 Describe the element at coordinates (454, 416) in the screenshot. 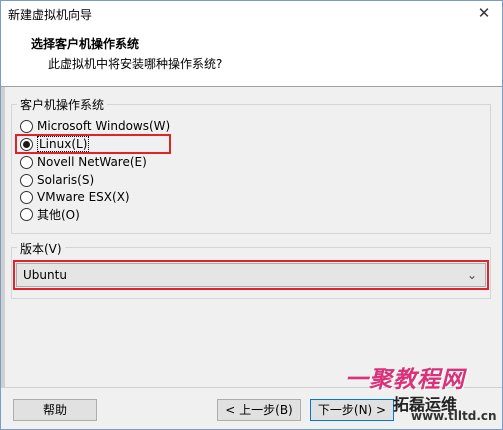

I see `watermark-url: www.tlltd.cn` at that location.